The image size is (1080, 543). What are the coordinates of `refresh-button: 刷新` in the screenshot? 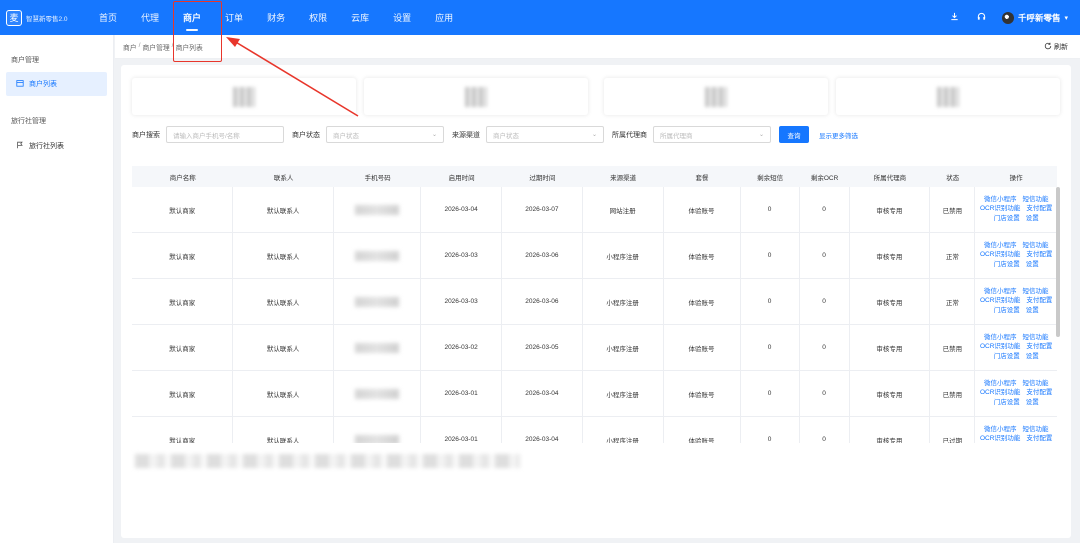 It's located at (1056, 47).